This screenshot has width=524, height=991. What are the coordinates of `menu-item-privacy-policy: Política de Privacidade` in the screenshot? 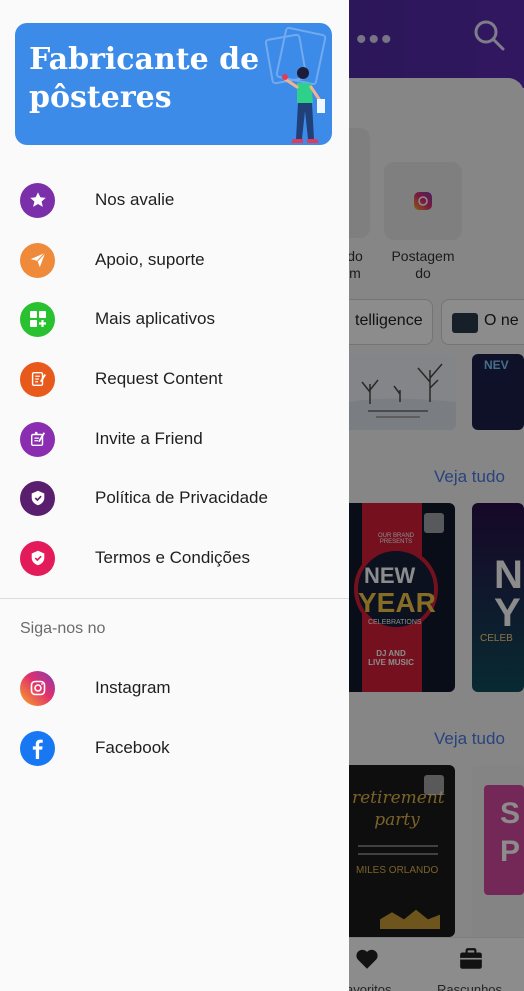 It's located at (174, 498).